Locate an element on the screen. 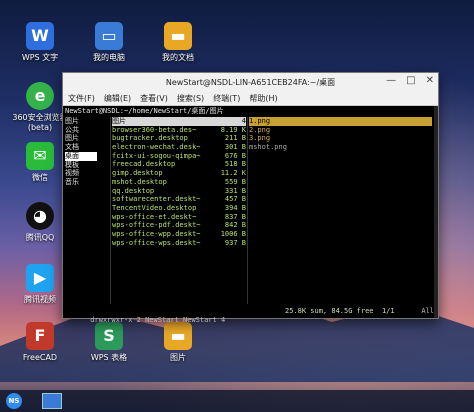 The image size is (474, 412). file-row: electron-wechat.desk~ 301 B is located at coordinates (179, 147).